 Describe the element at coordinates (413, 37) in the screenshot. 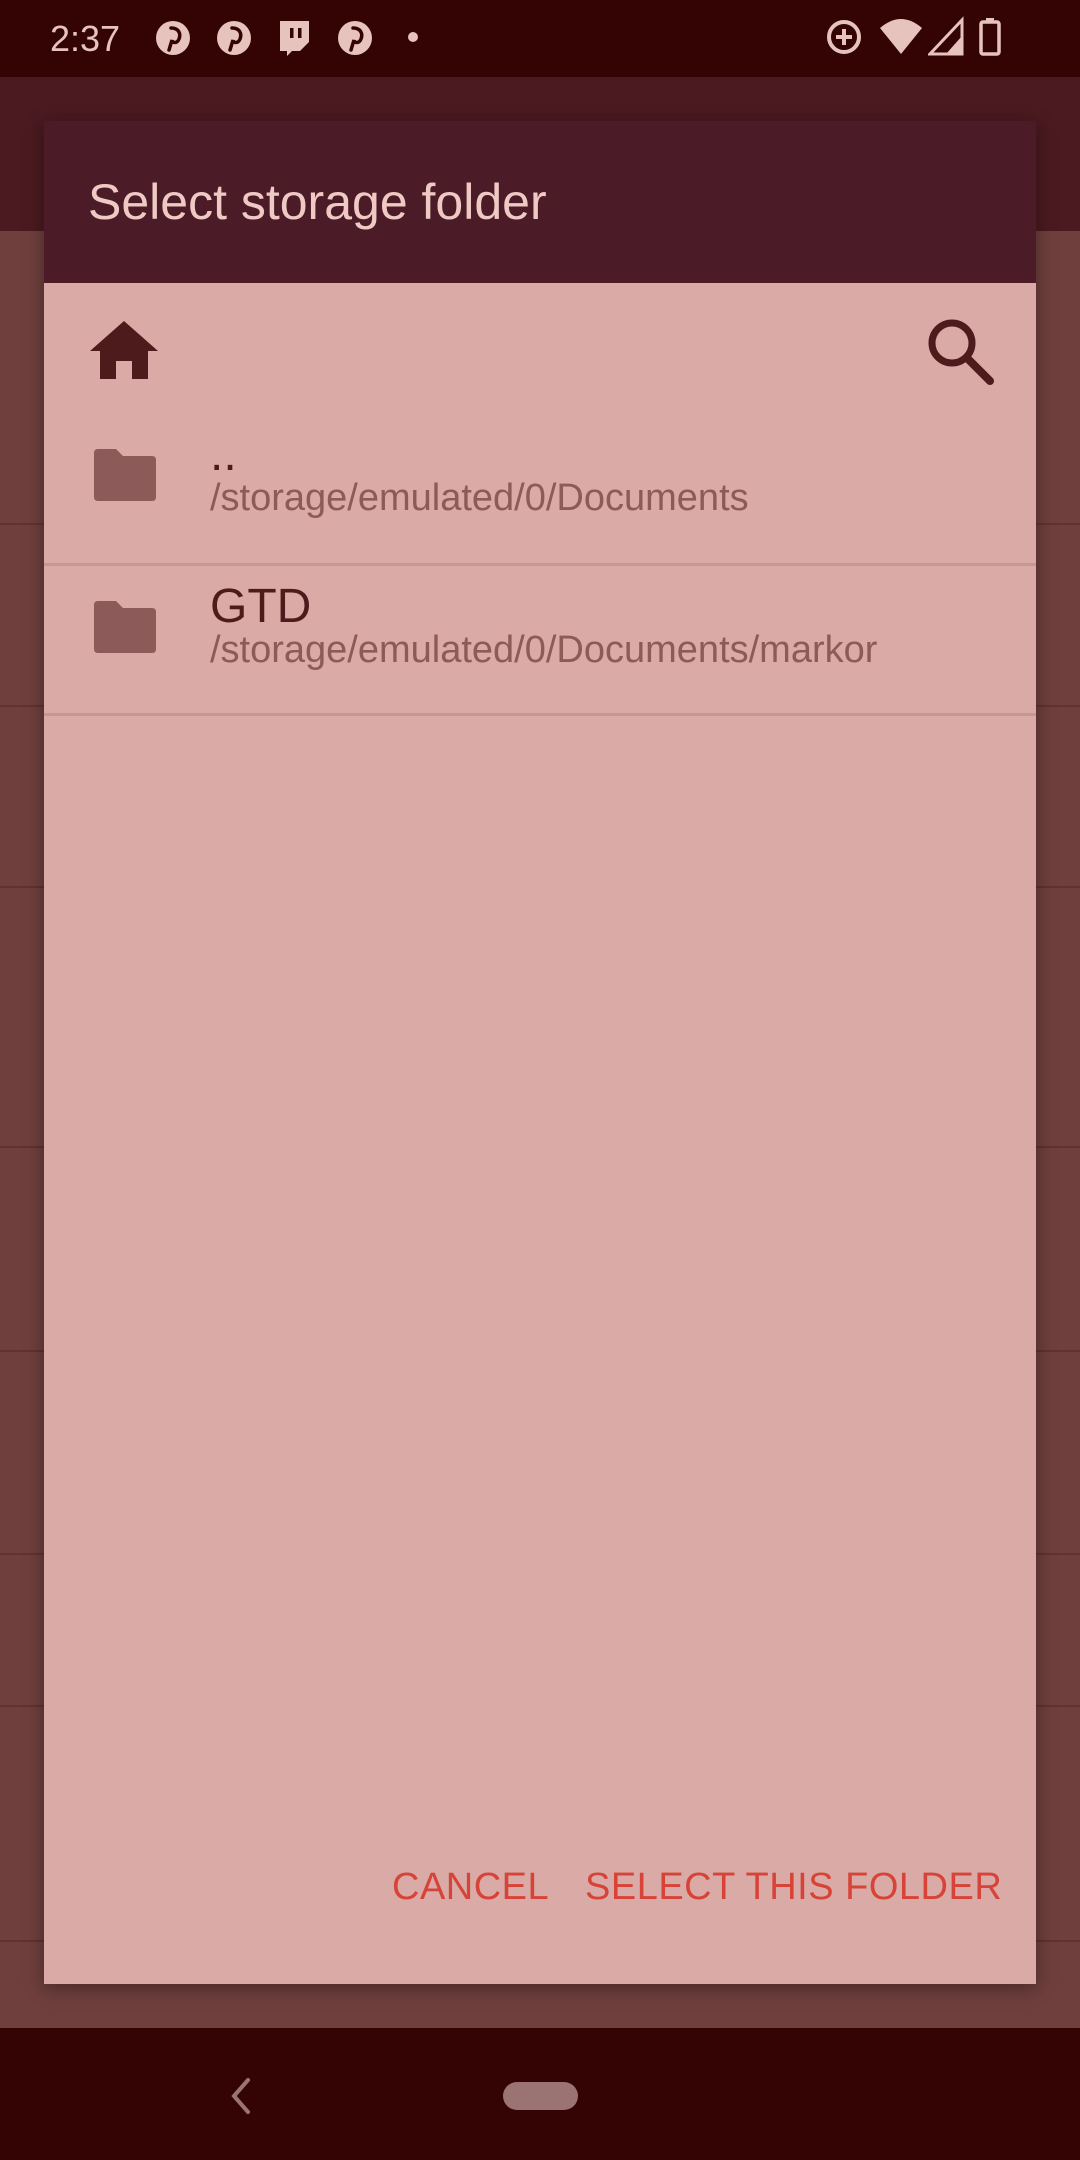

I see `dot-icon` at that location.